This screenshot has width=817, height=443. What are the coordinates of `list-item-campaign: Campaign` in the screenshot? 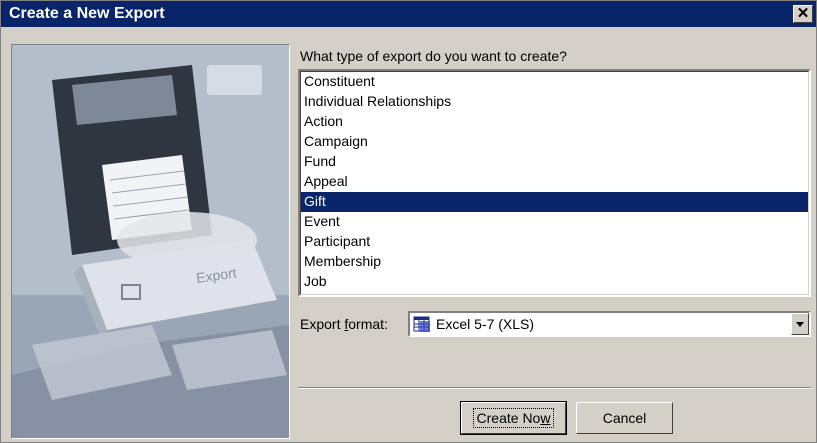 It's located at (554, 142).